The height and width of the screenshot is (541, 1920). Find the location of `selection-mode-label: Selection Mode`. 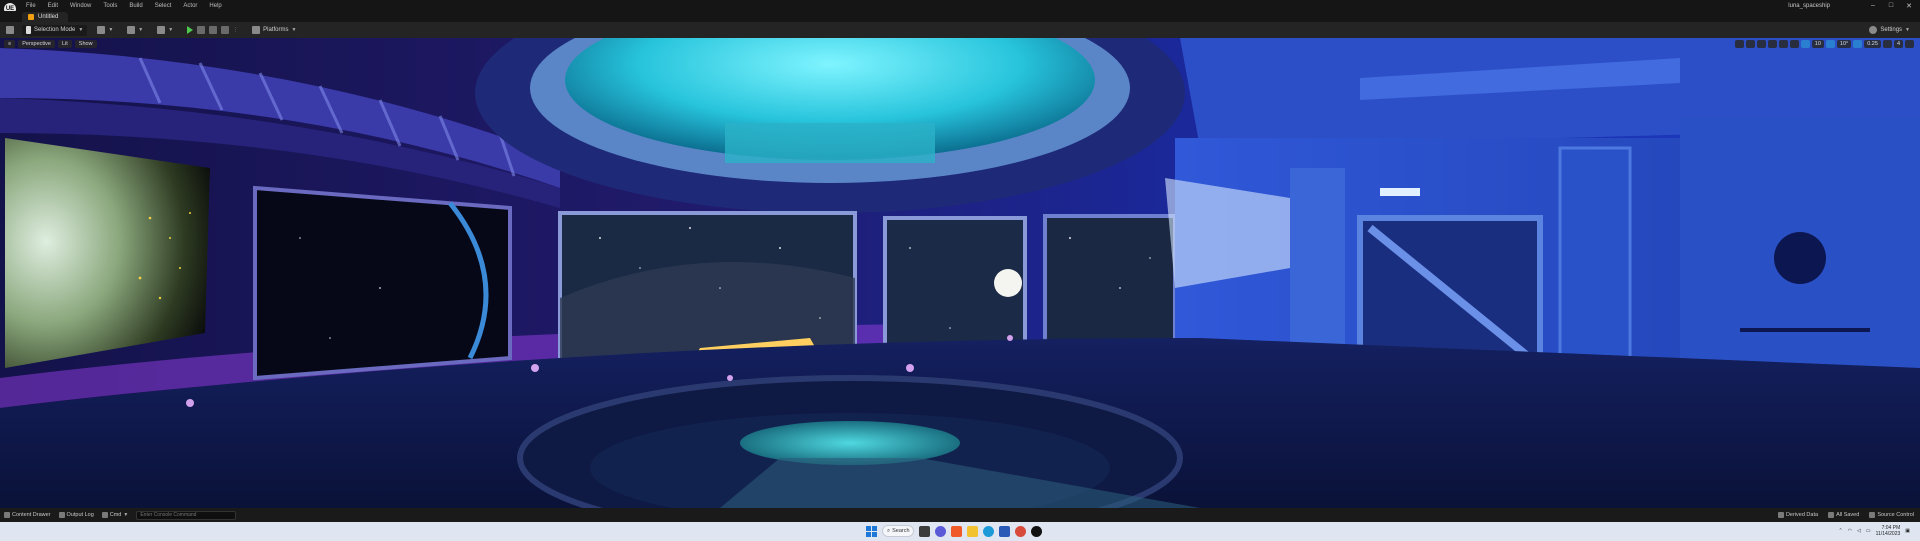

selection-mode-label: Selection Mode is located at coordinates (55, 30).